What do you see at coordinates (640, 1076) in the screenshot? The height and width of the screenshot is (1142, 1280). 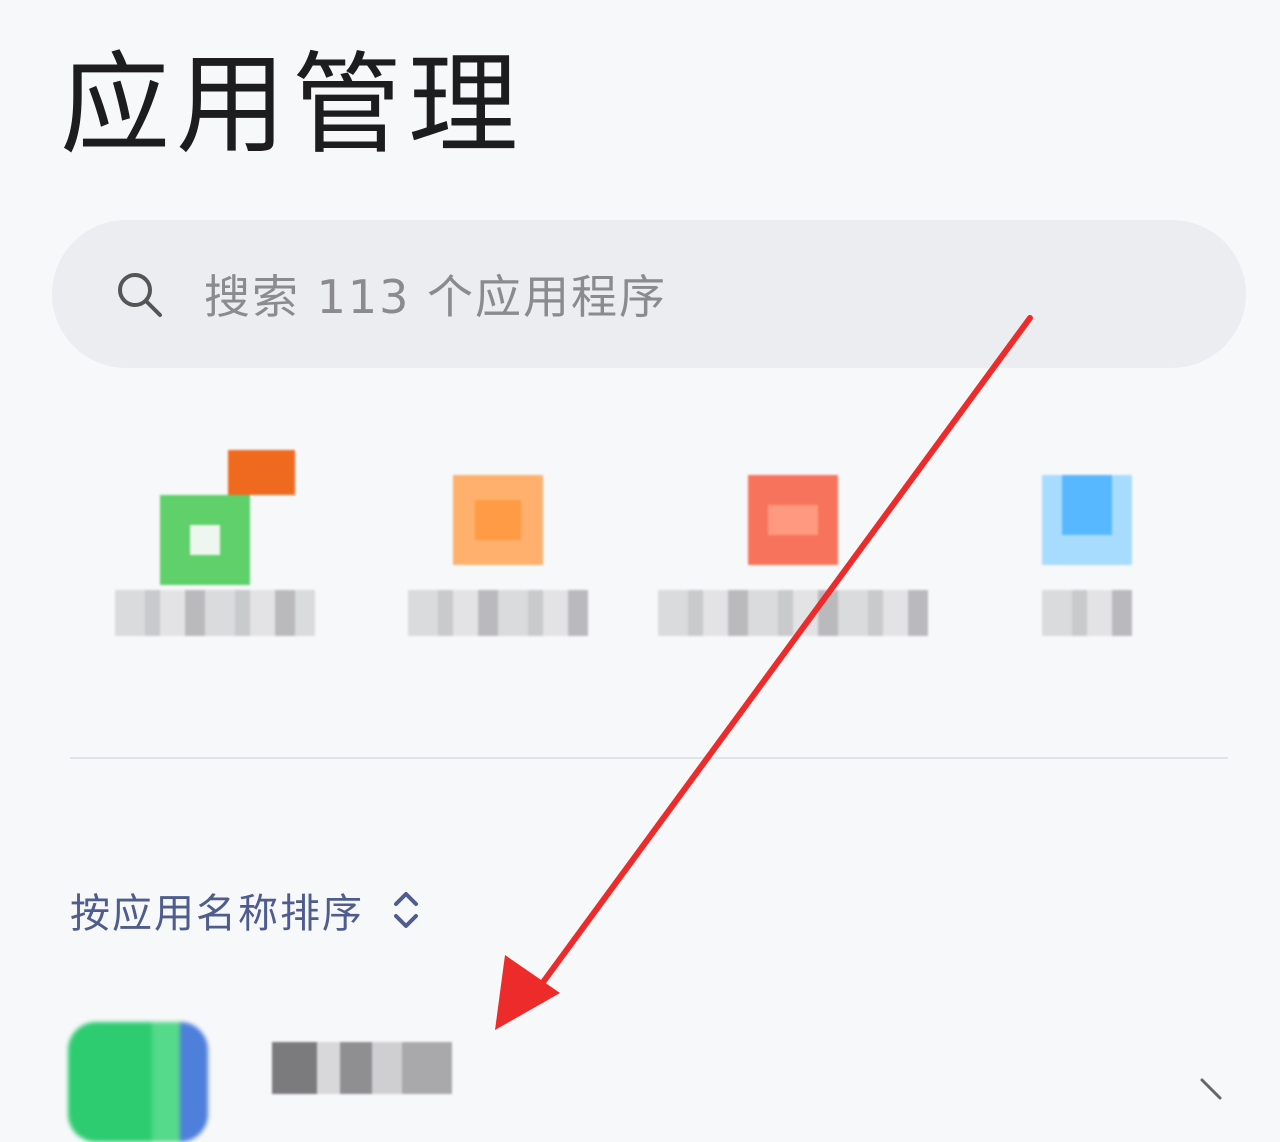 I see `list-item` at bounding box center [640, 1076].